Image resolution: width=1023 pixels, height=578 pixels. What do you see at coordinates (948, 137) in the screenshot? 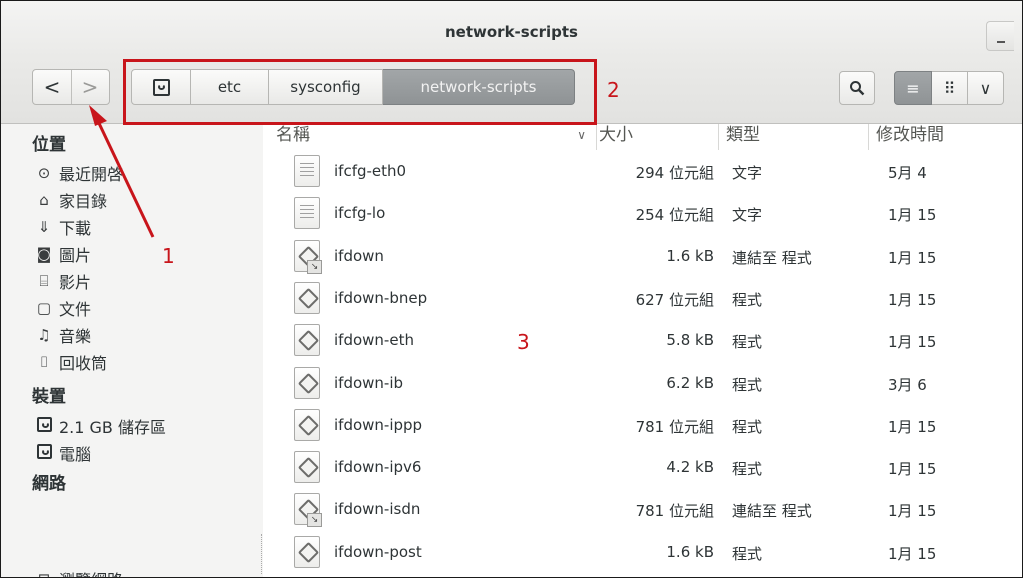
I see `column-header-modified: 修改時間` at bounding box center [948, 137].